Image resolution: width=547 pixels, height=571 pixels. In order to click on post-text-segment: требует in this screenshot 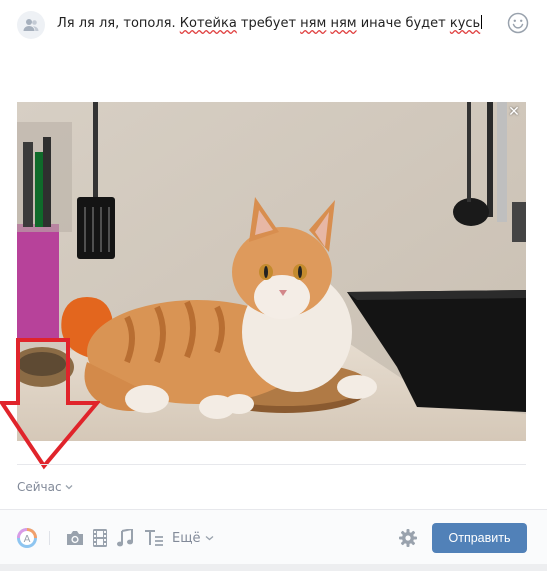, I will do `click(268, 23)`.